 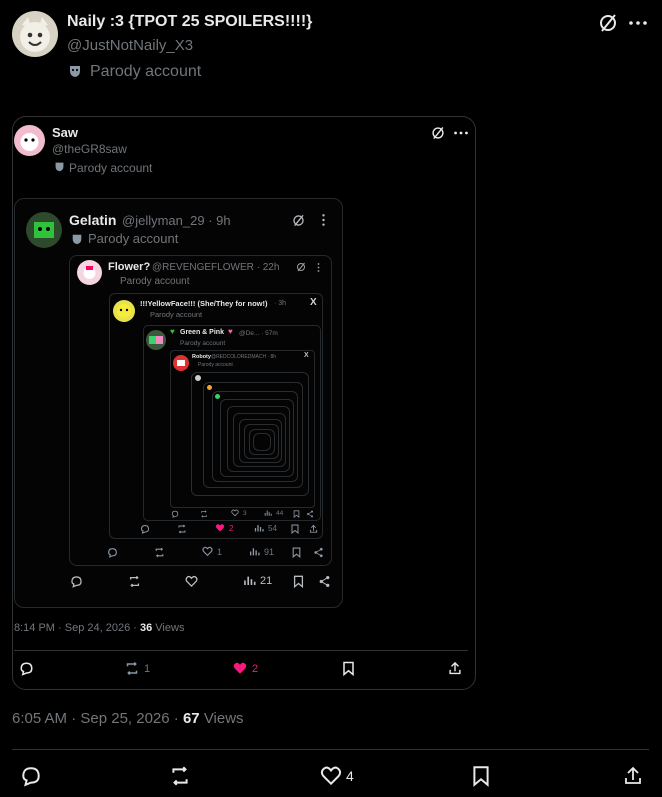 What do you see at coordinates (189, 22) in the screenshot?
I see `author-name: Naily :3 {TPOT 25 SPOILERS!!!!}` at bounding box center [189, 22].